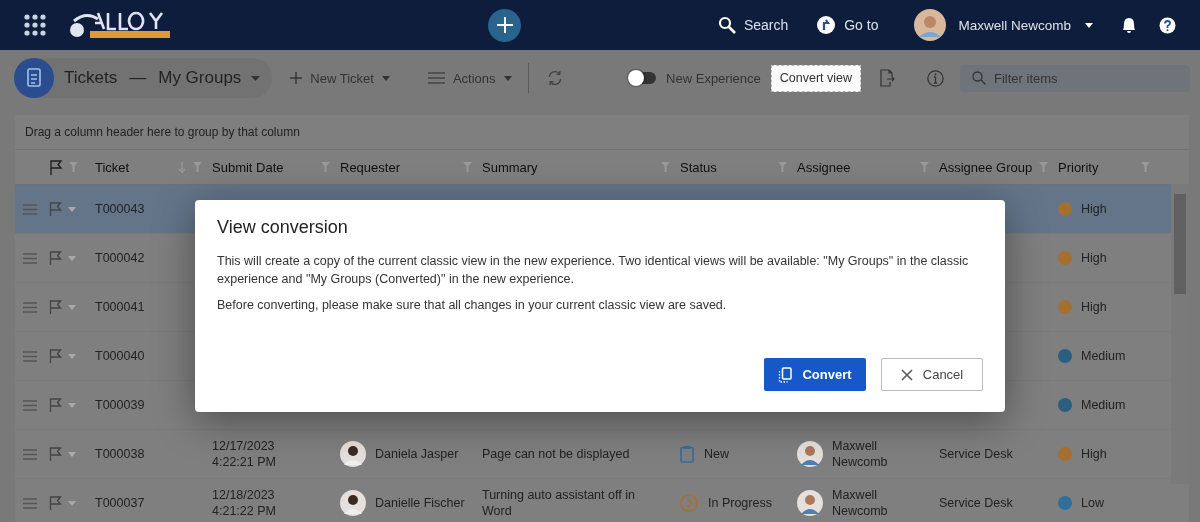 The height and width of the screenshot is (522, 1200). Describe the element at coordinates (713, 78) in the screenshot. I see `toggle-label: New Experience` at that location.